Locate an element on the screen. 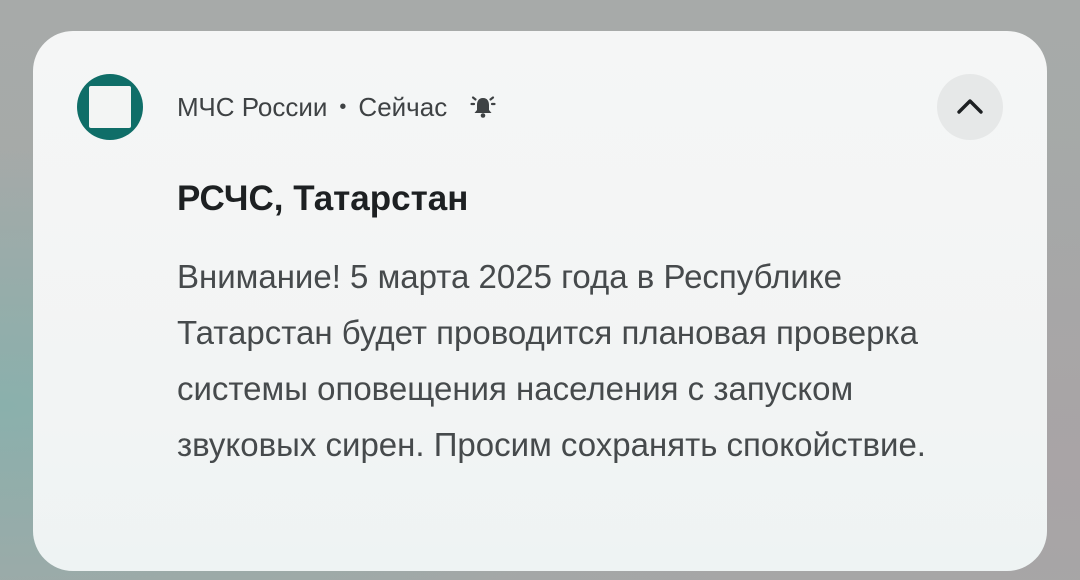 This screenshot has width=1080, height=580. mchs-logo-icon is located at coordinates (110, 107).